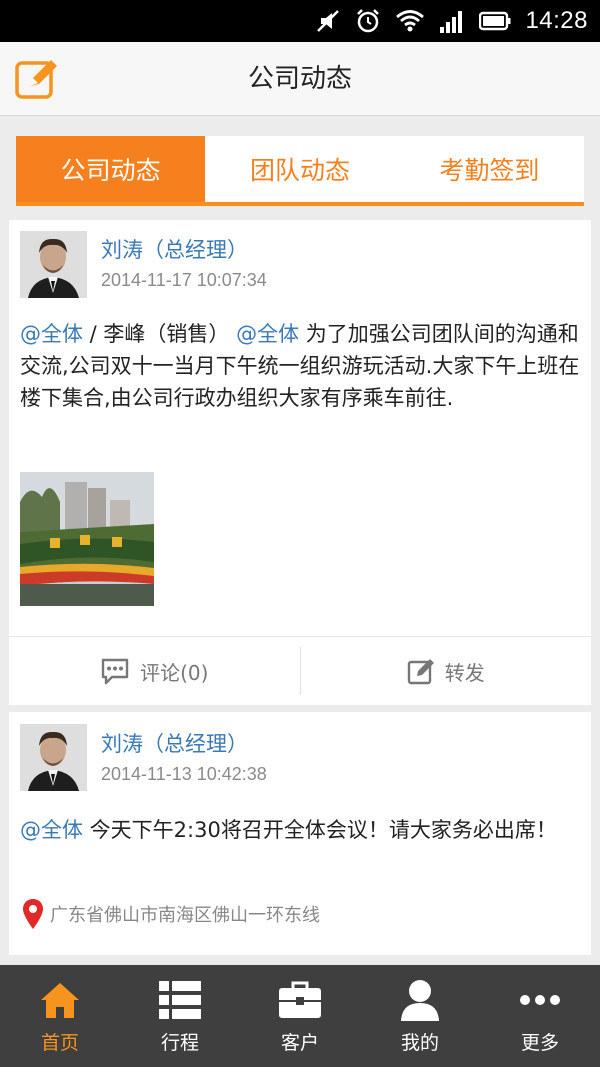  I want to click on nav-customers: 客户, so click(300, 1016).